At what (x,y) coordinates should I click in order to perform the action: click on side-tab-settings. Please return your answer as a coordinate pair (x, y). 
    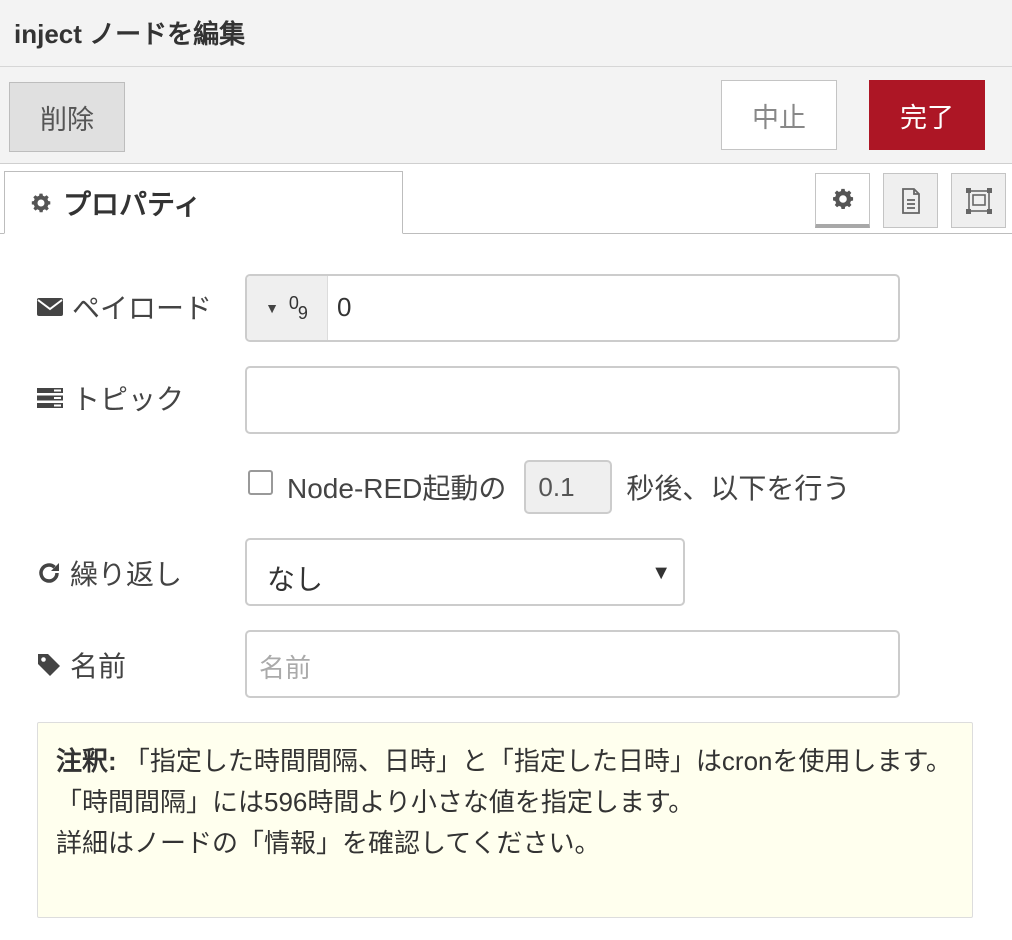
    Looking at the image, I should click on (842, 200).